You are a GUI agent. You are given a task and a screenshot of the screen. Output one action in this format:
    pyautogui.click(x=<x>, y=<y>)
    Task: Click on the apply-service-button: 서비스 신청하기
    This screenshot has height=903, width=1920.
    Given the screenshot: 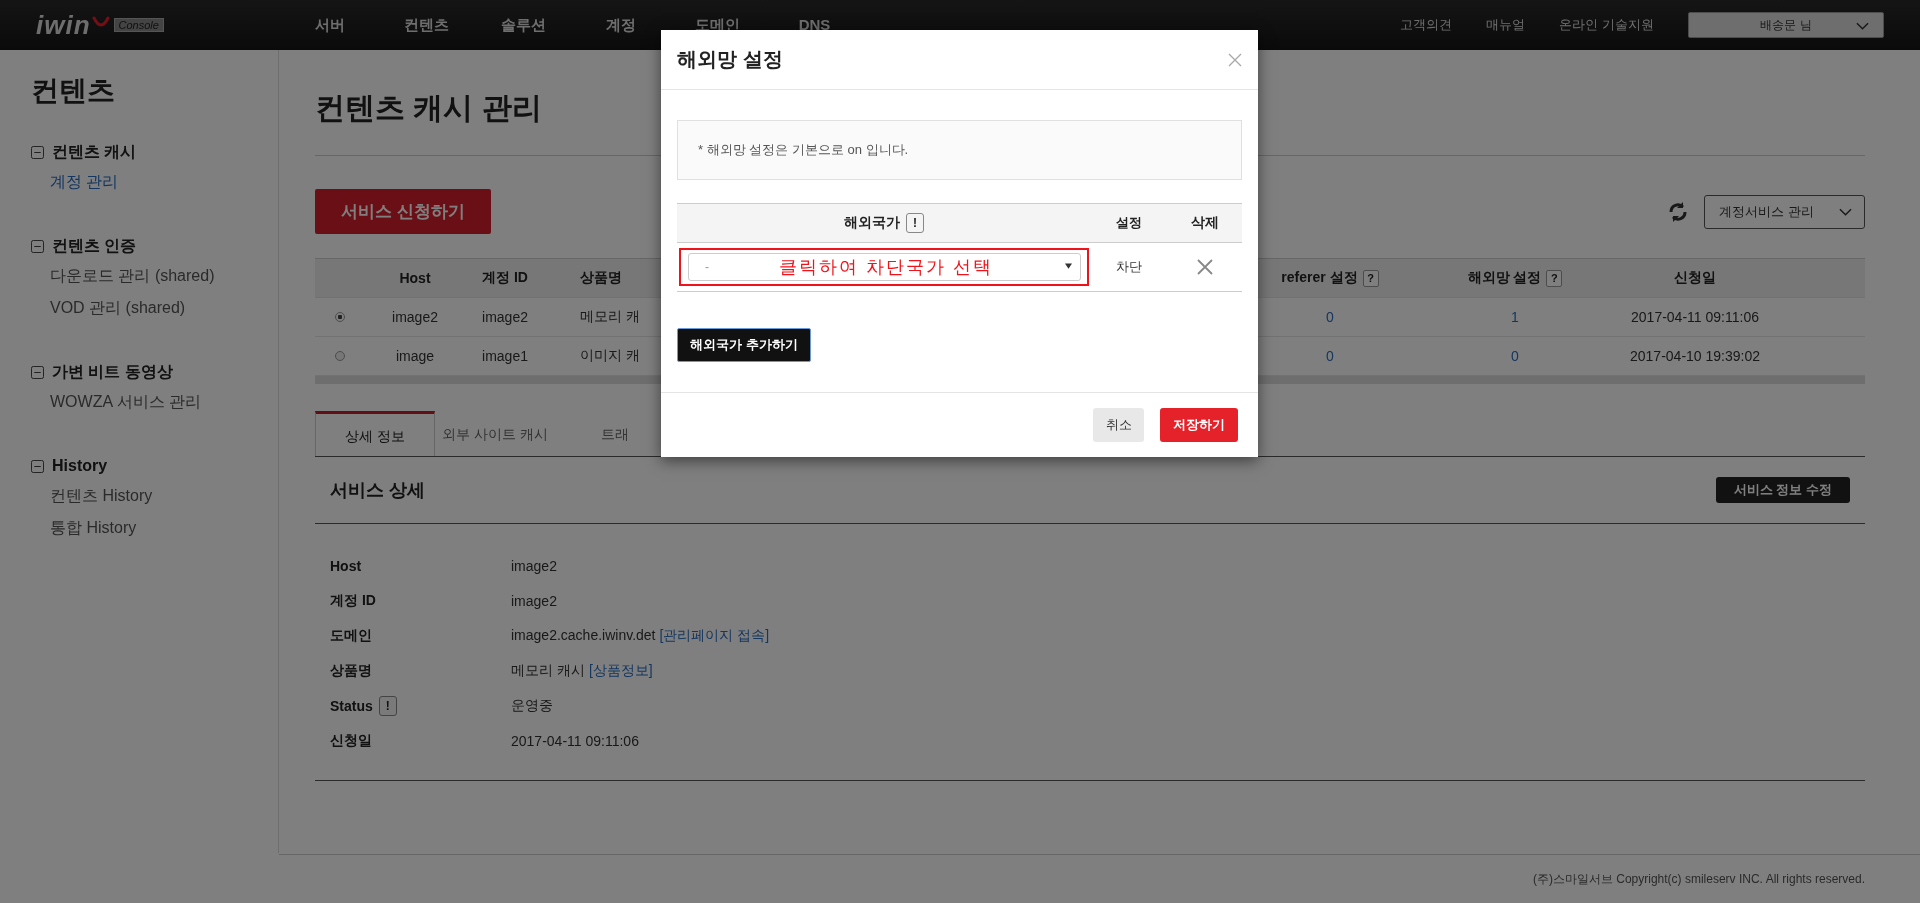 What is the action you would take?
    pyautogui.click(x=403, y=211)
    